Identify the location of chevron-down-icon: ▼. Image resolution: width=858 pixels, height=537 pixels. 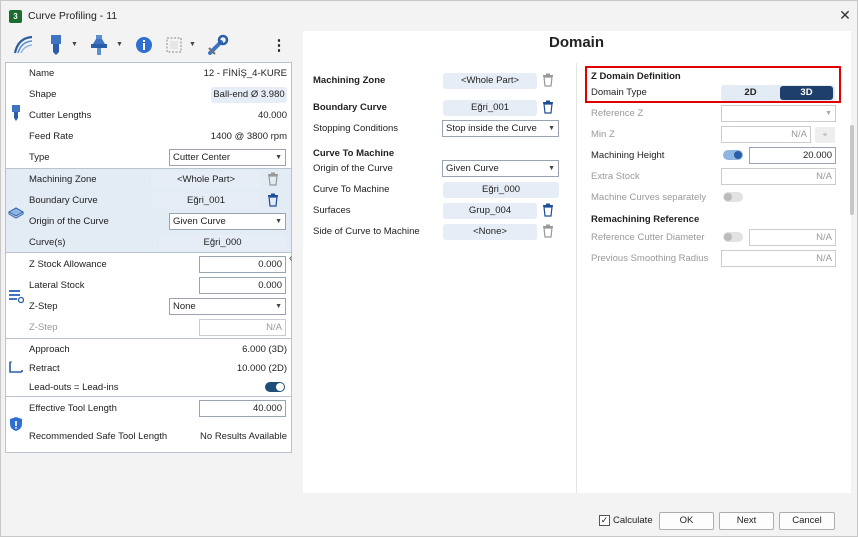
(278, 306).